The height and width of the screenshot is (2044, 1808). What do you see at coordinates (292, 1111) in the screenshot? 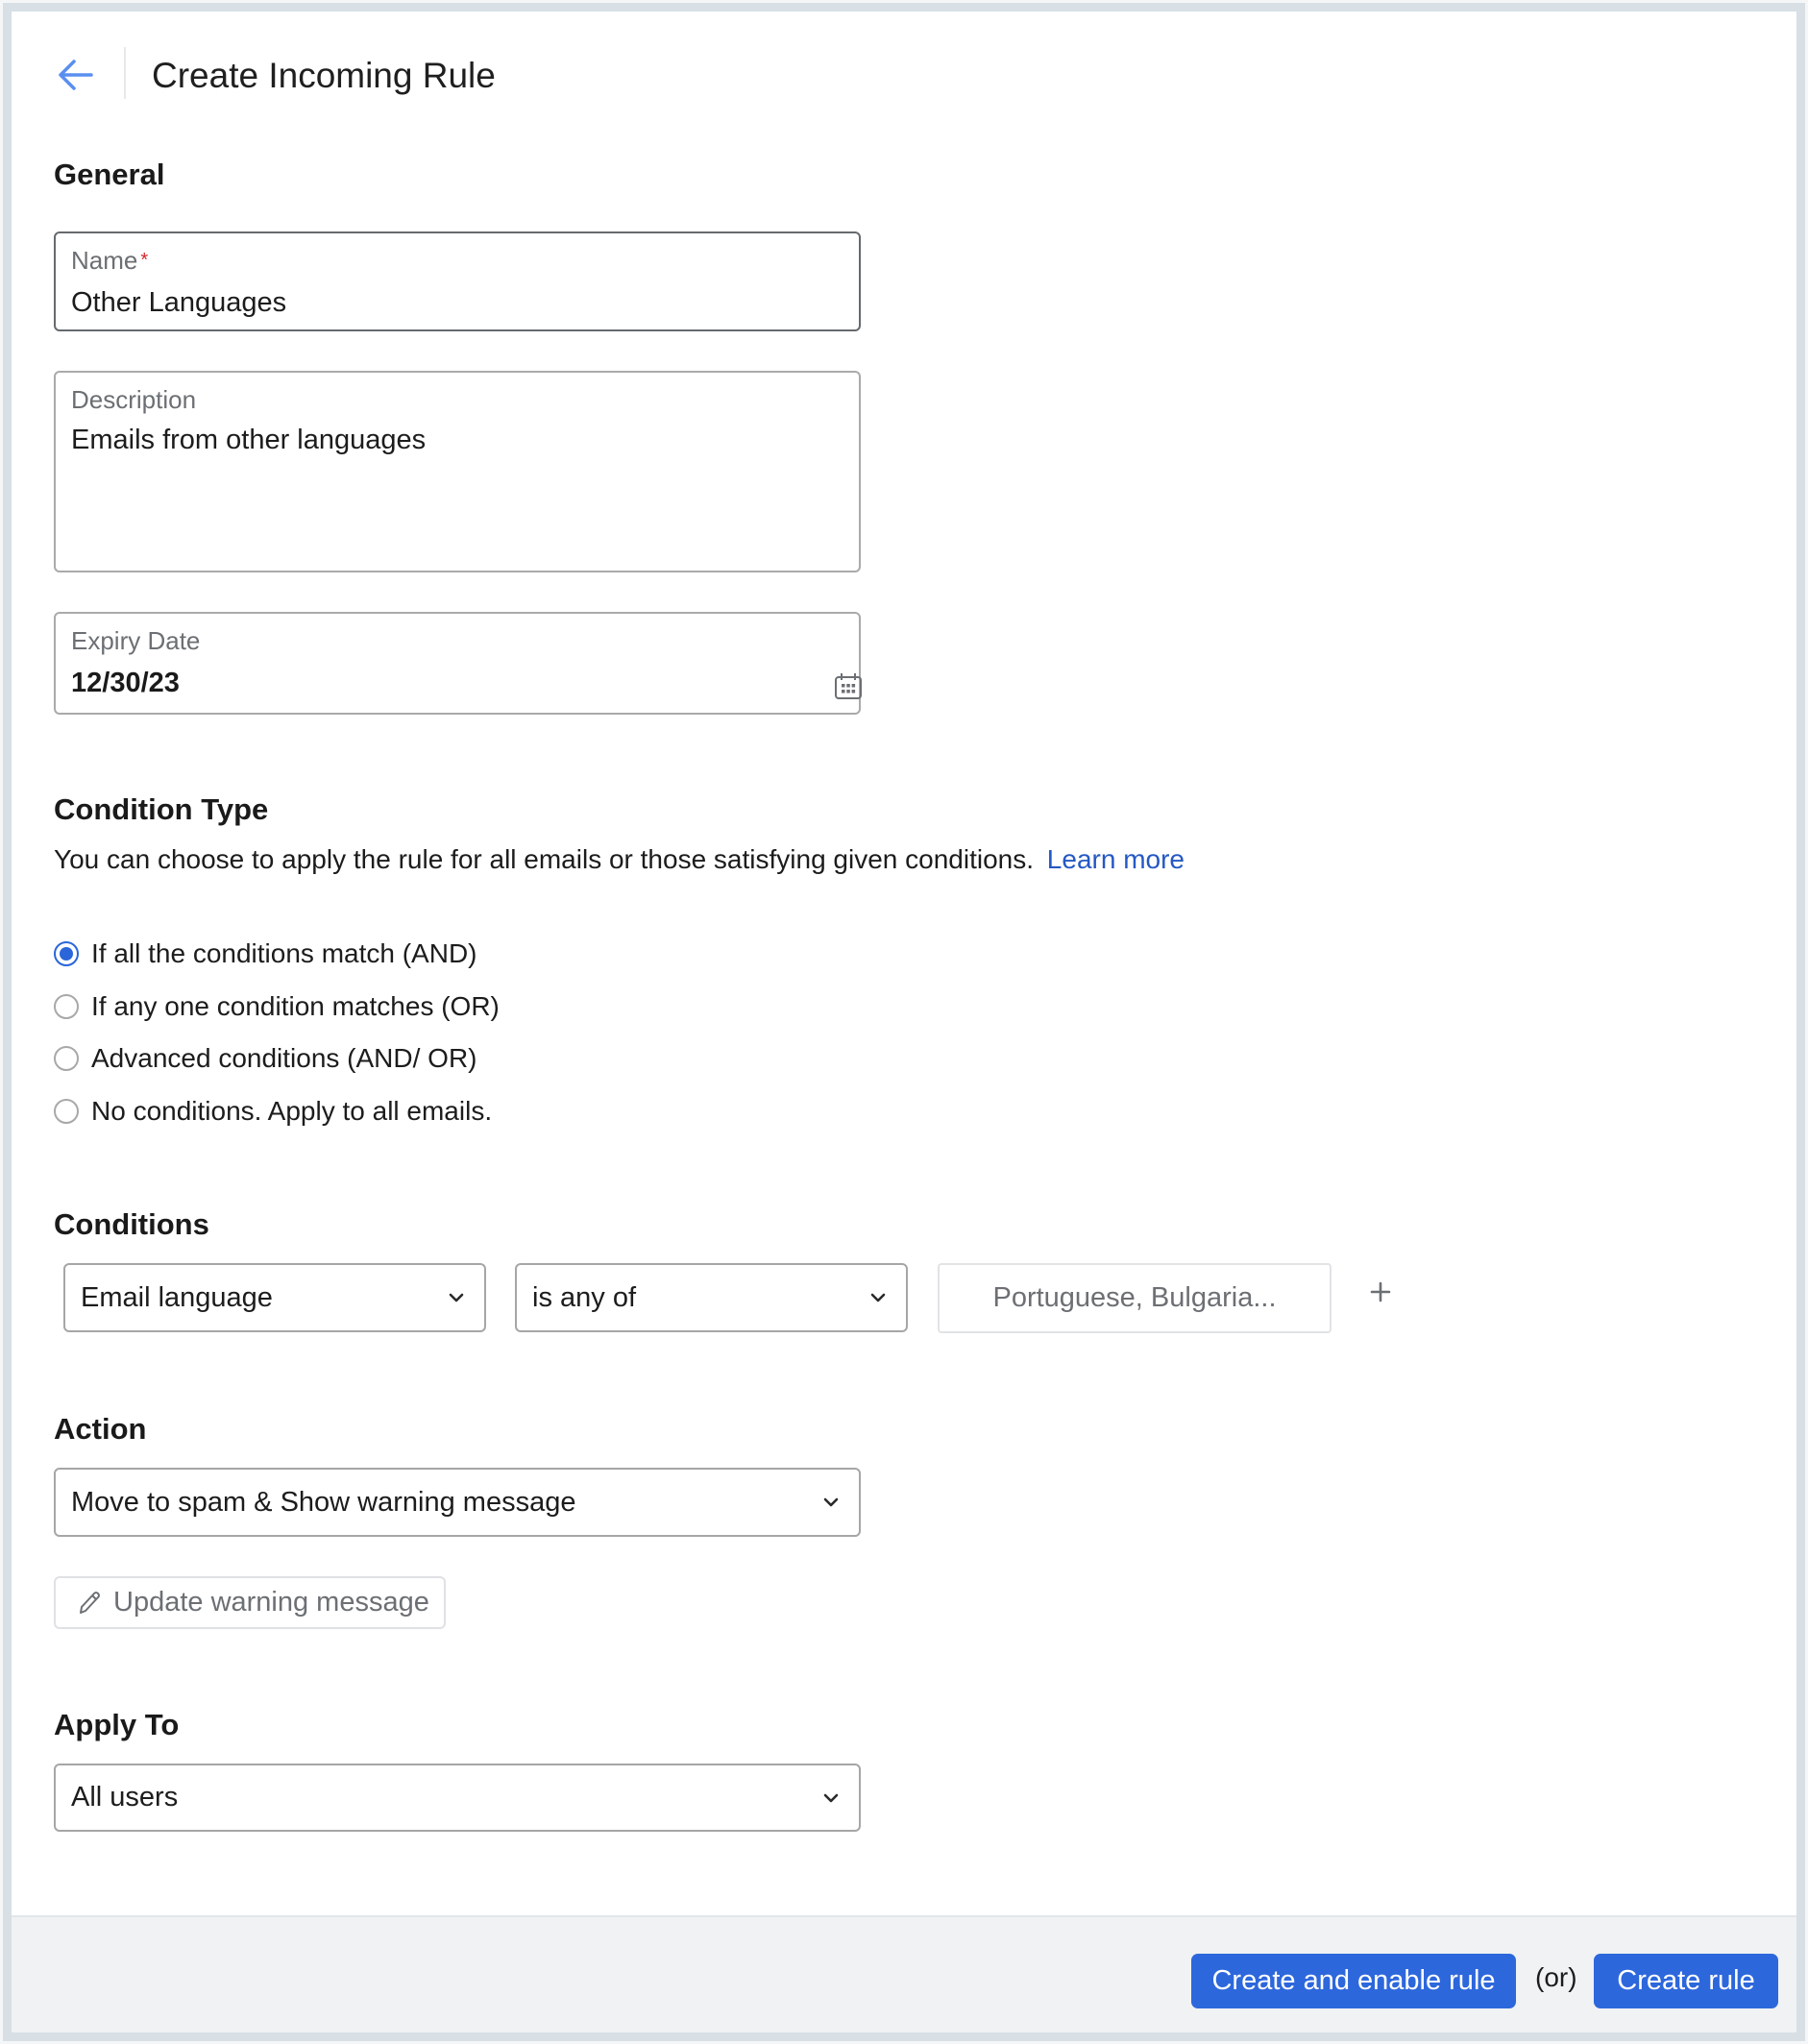
I see `radio-label: No conditions. Apply to all emails.` at bounding box center [292, 1111].